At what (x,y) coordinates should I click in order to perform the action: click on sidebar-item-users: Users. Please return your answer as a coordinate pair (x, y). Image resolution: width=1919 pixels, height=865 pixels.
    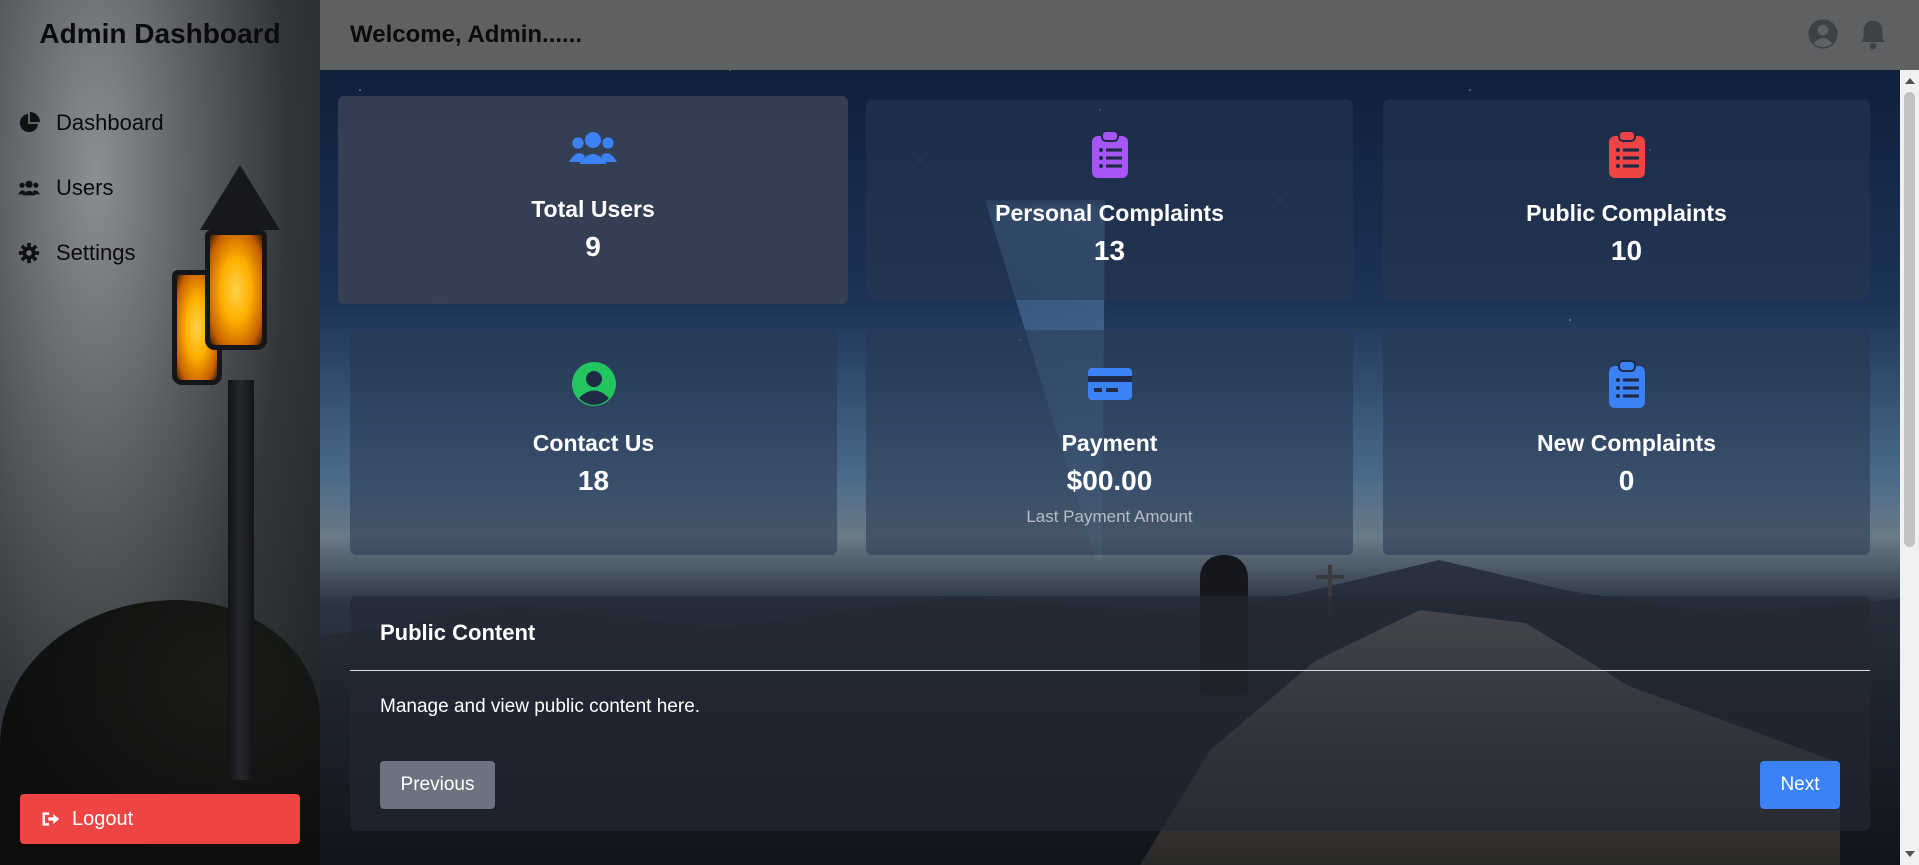
    Looking at the image, I should click on (91, 187).